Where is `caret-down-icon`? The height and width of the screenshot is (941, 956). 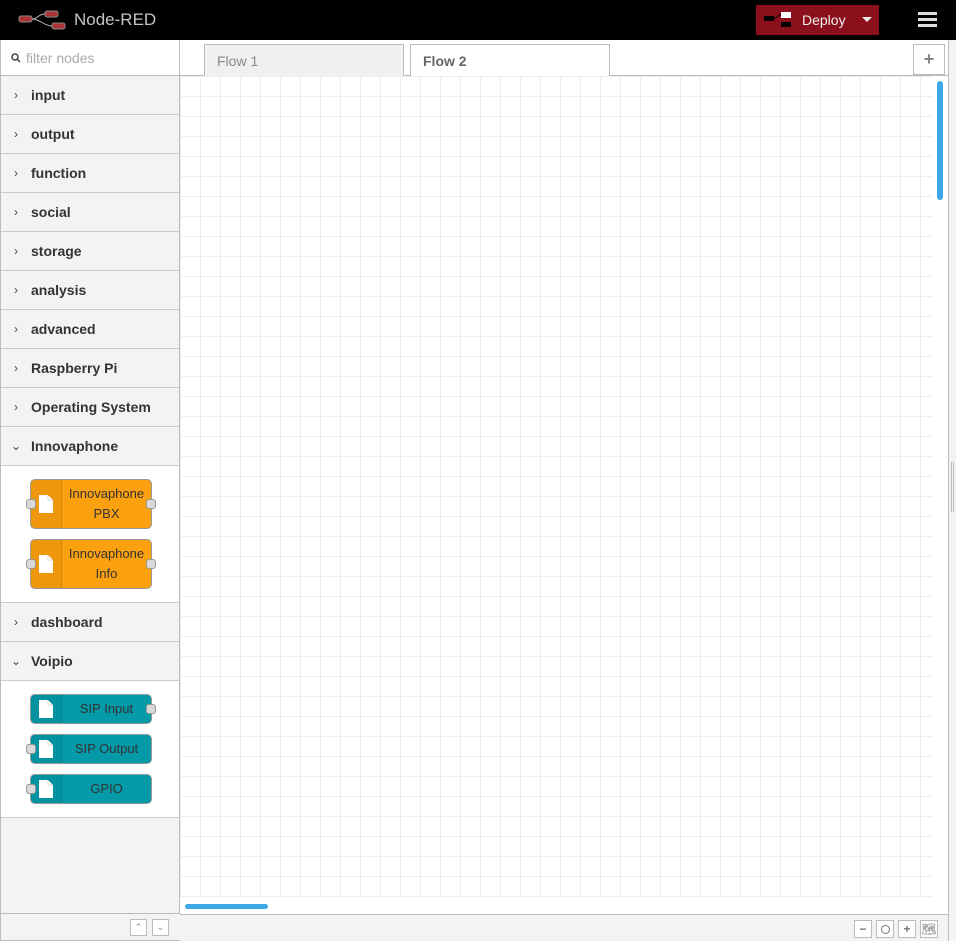 caret-down-icon is located at coordinates (867, 19).